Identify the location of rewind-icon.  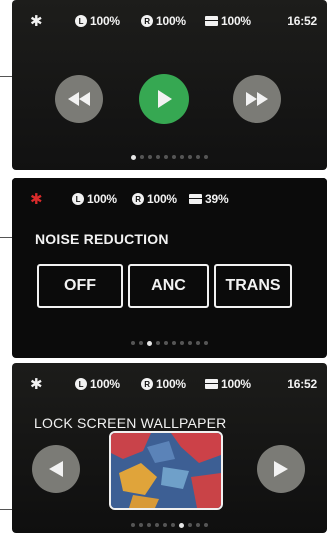
(79, 99).